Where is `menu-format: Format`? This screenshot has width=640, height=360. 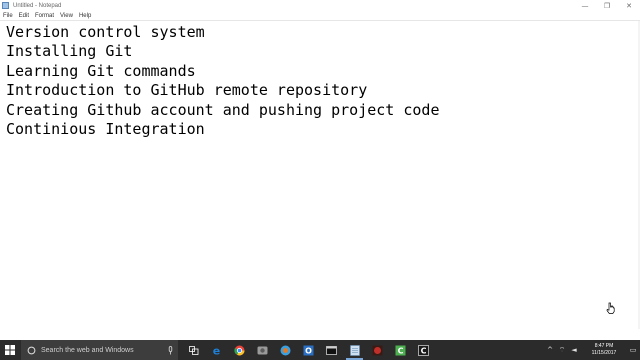 menu-format: Format is located at coordinates (44, 16).